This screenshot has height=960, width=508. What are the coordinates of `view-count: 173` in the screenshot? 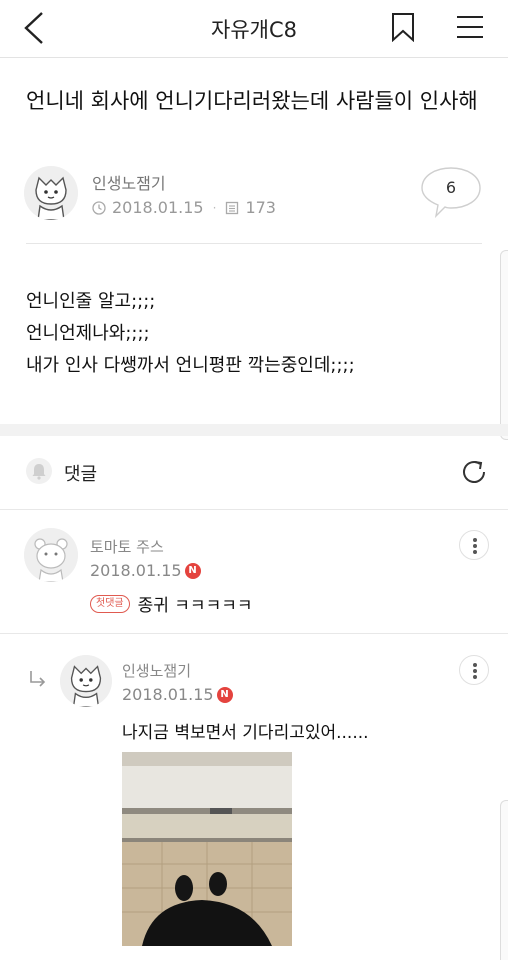 It's located at (260, 207).